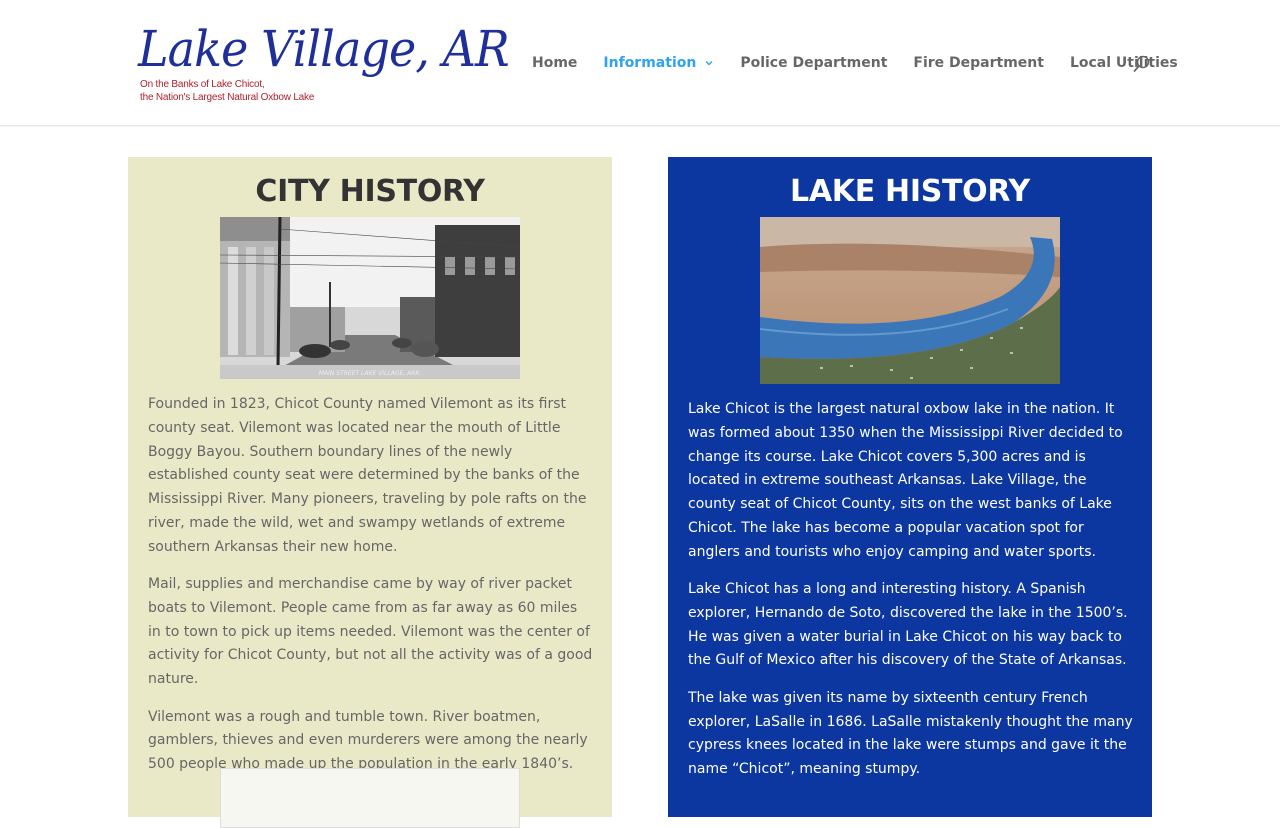  I want to click on main-street-photo: MAIN STREET LAKE VILLAGE, ARK., so click(370, 298).